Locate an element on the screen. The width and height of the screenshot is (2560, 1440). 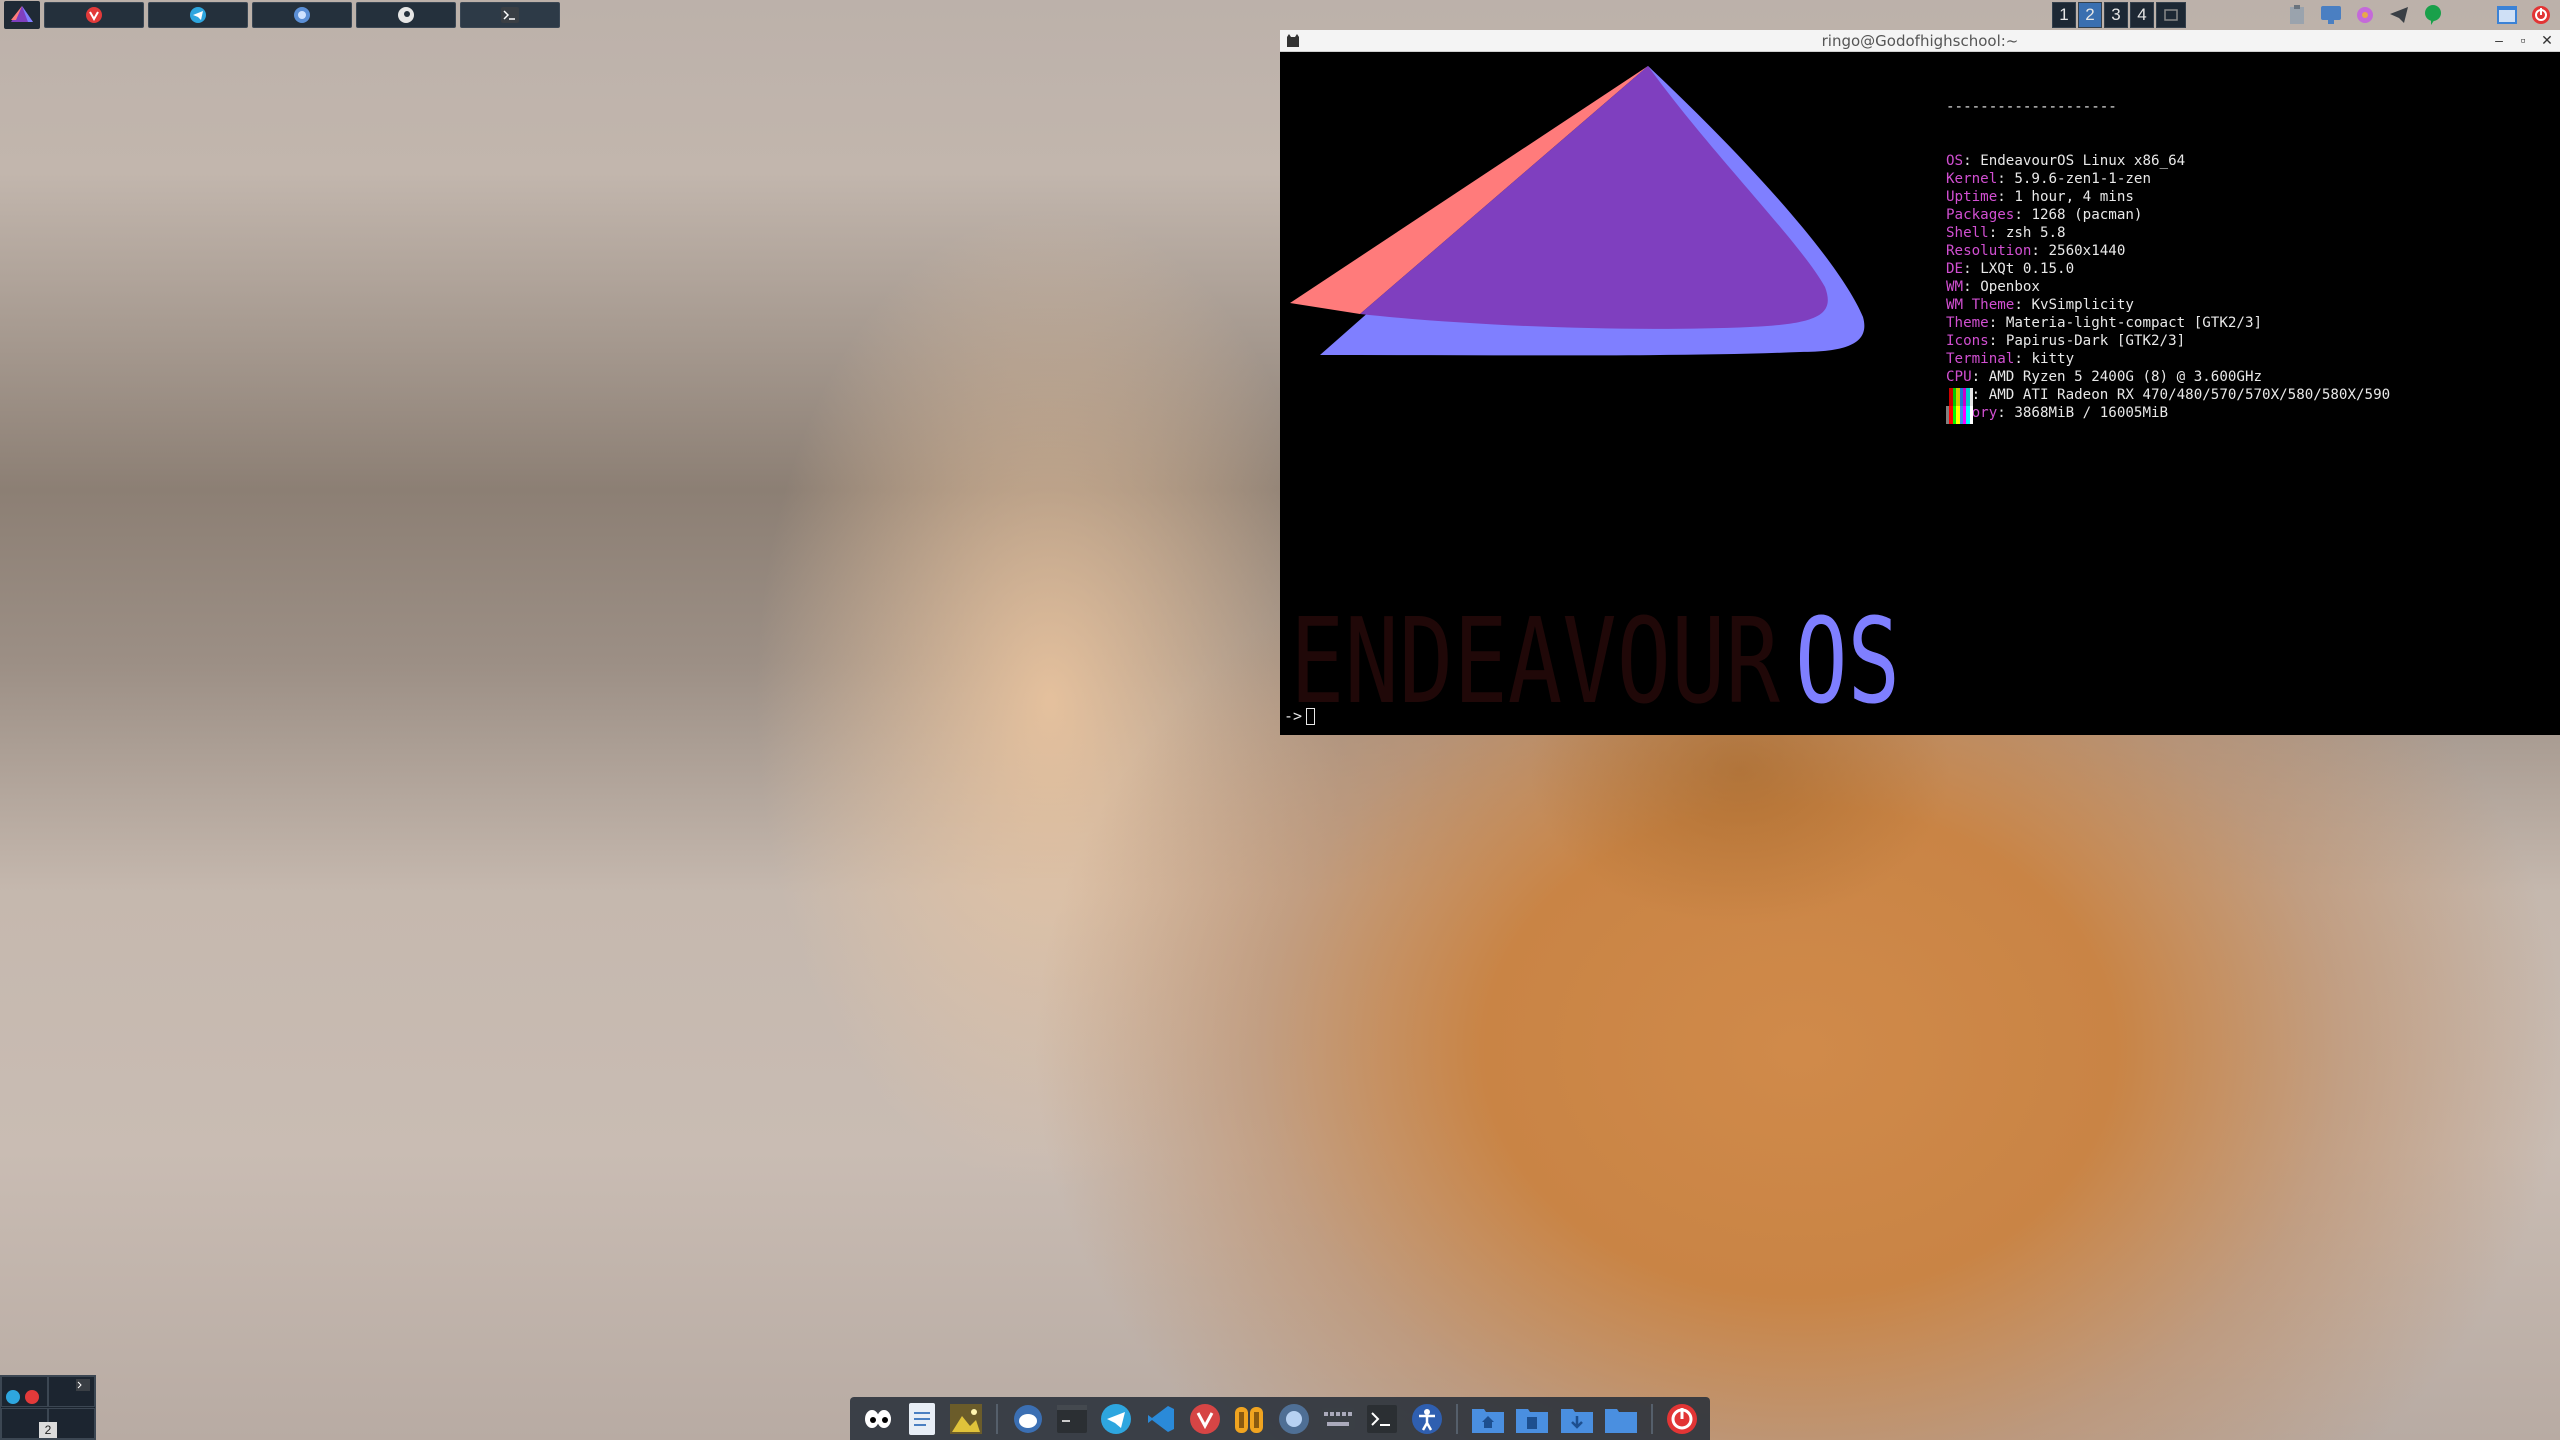
terminal-icon is located at coordinates (1382, 1418).